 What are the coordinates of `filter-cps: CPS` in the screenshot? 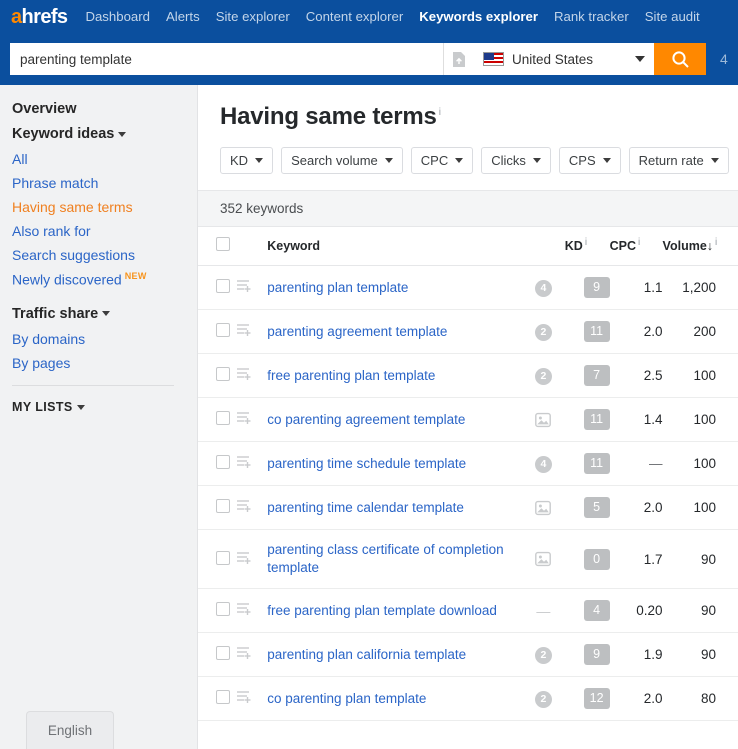 It's located at (589, 160).